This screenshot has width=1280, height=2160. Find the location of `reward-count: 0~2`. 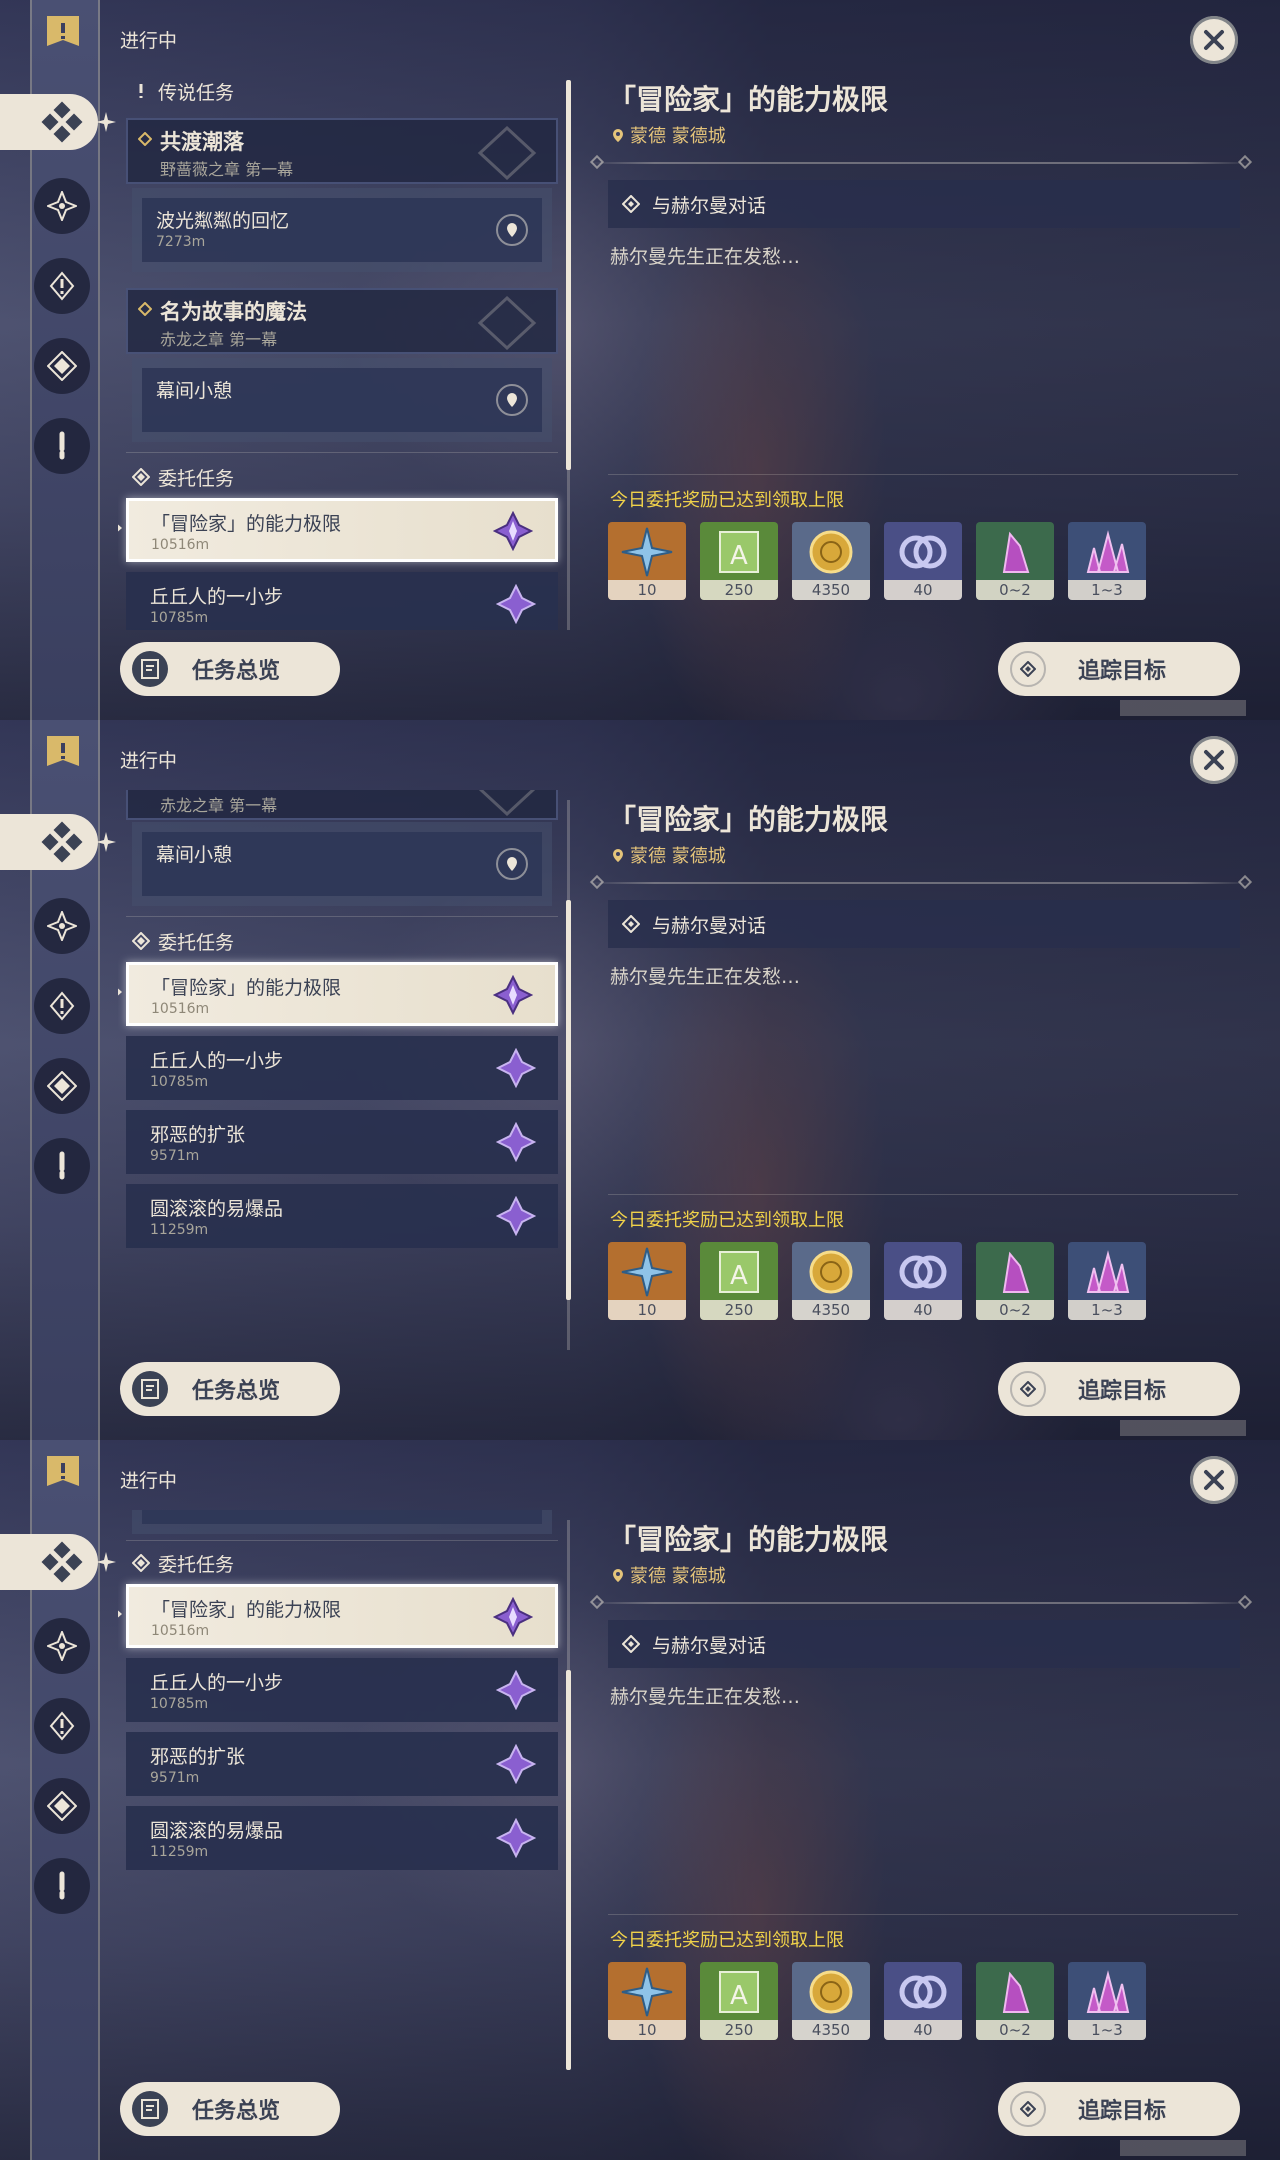

reward-count: 0~2 is located at coordinates (1015, 1310).